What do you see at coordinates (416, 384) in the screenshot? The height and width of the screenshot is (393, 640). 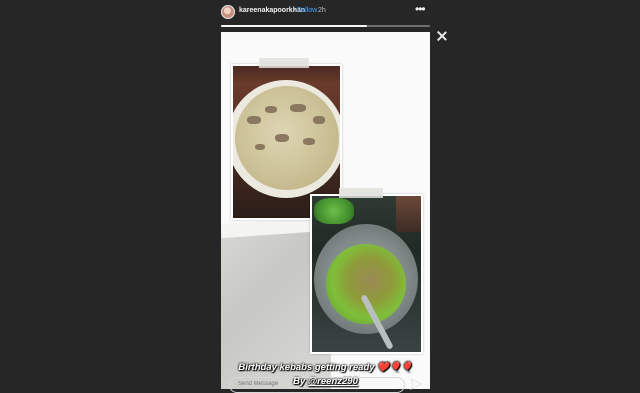 I see `send-icon` at bounding box center [416, 384].